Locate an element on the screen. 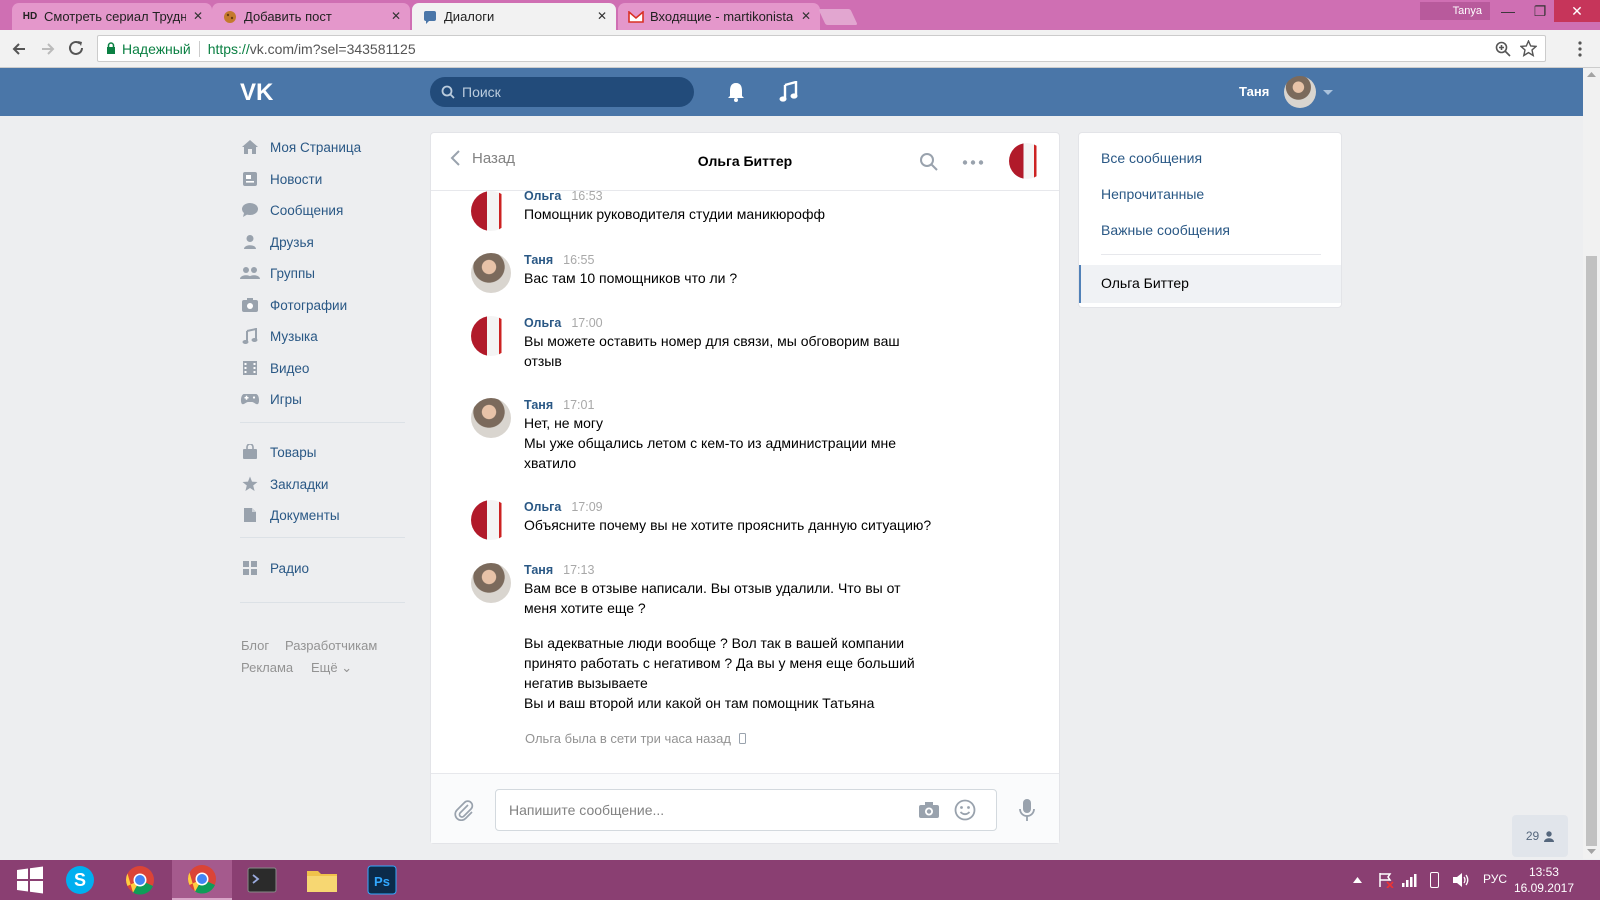 Image resolution: width=1600 pixels, height=900 pixels. forward-arrow-icon is located at coordinates (48, 49).